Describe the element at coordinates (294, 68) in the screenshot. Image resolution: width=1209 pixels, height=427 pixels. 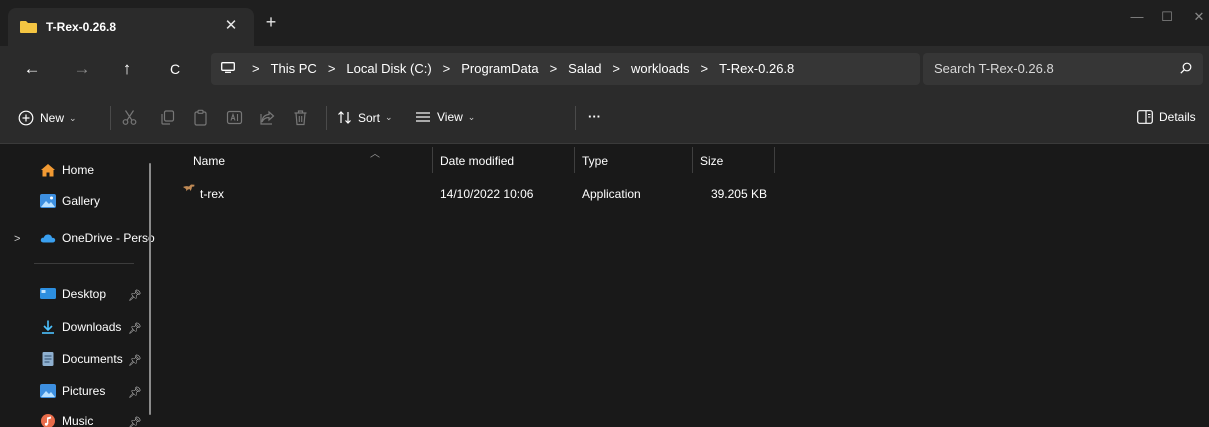
I see `breadcrumb-this-pc: This PC` at that location.